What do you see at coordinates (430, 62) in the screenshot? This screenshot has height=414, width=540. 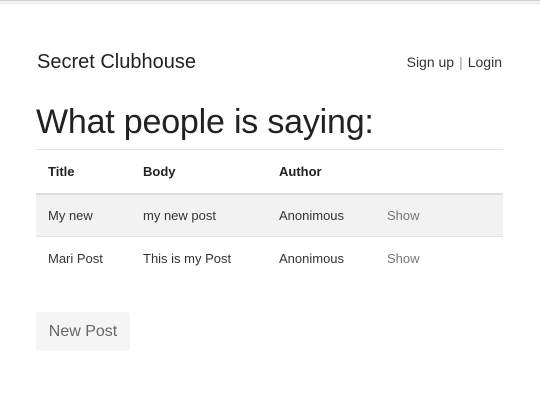 I see `signup-link: Sign up` at bounding box center [430, 62].